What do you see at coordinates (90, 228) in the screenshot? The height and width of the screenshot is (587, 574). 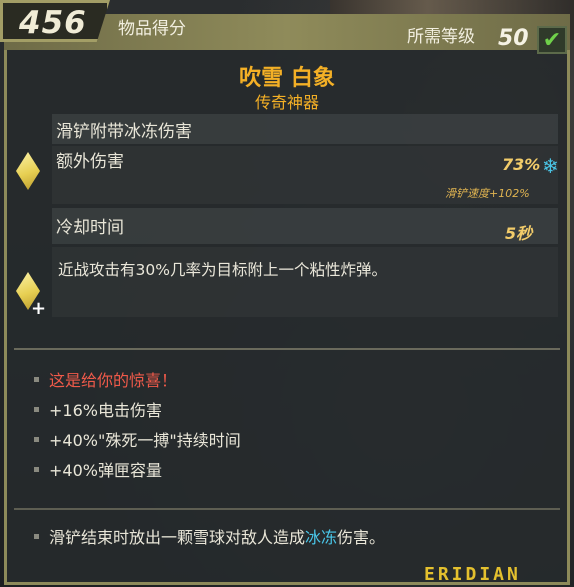 I see `cooldown-label: 冷却时间` at bounding box center [90, 228].